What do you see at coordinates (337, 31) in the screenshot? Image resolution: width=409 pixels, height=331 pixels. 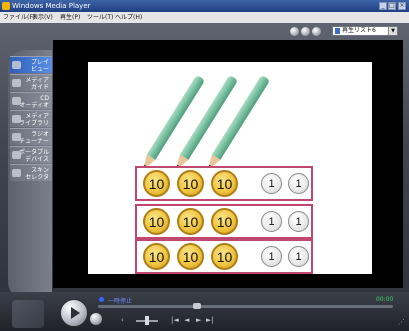 I see `playlist-icon` at bounding box center [337, 31].